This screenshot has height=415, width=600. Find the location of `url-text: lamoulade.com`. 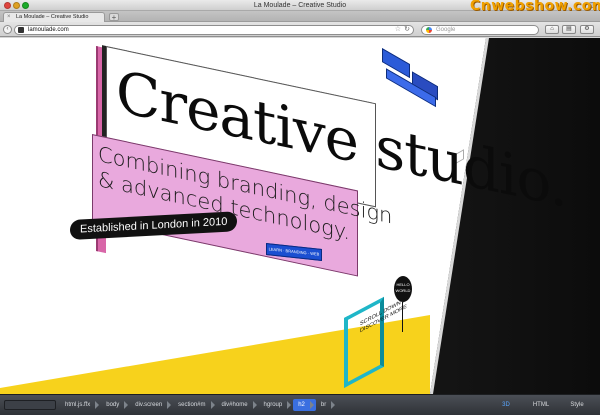

url-text: lamoulade.com is located at coordinates (48, 30).